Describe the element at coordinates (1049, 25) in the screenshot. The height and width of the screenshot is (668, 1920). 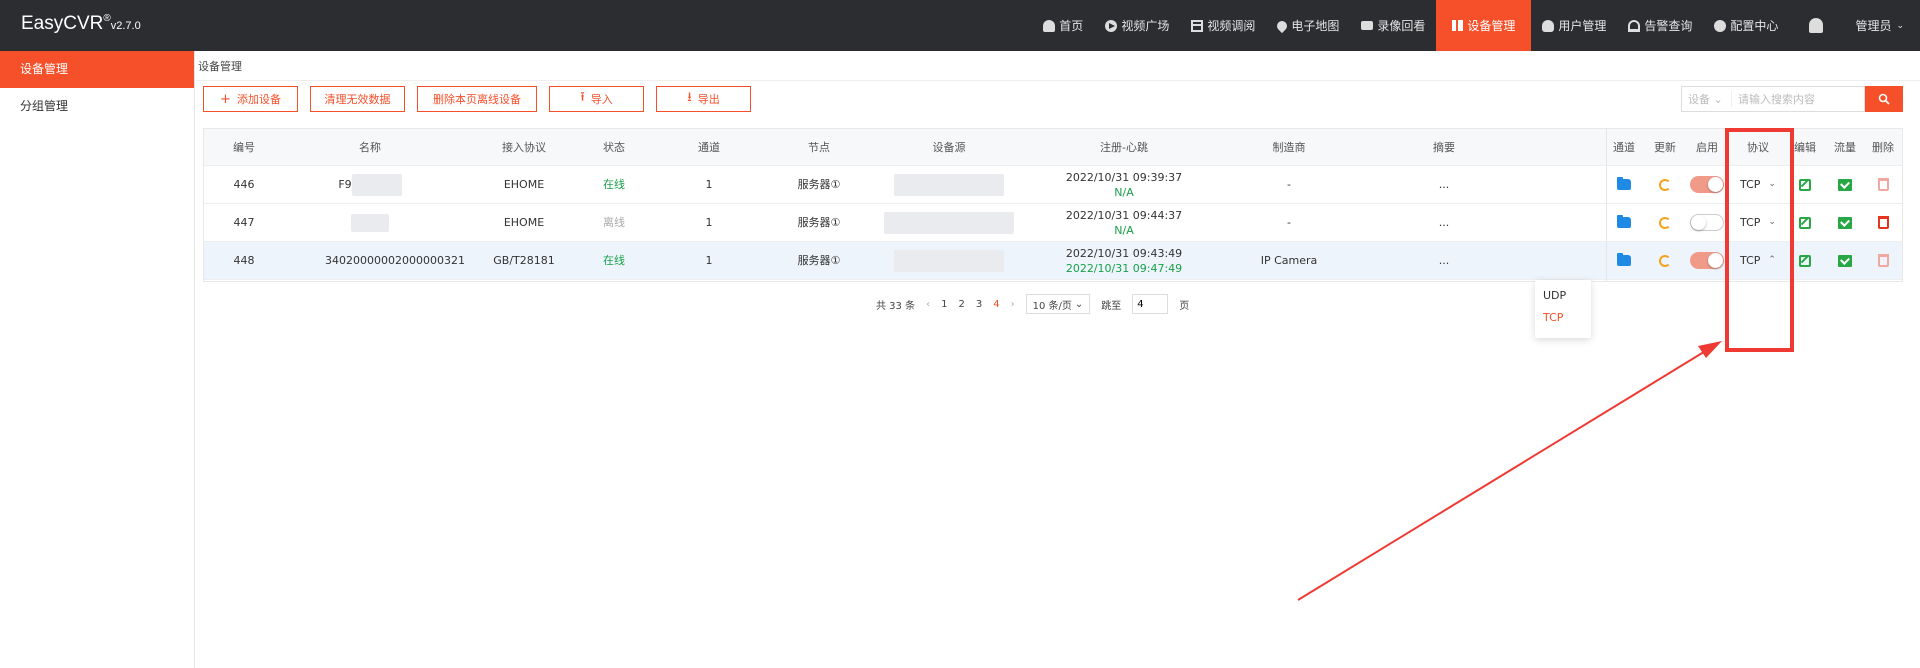
I see `home-icon` at that location.